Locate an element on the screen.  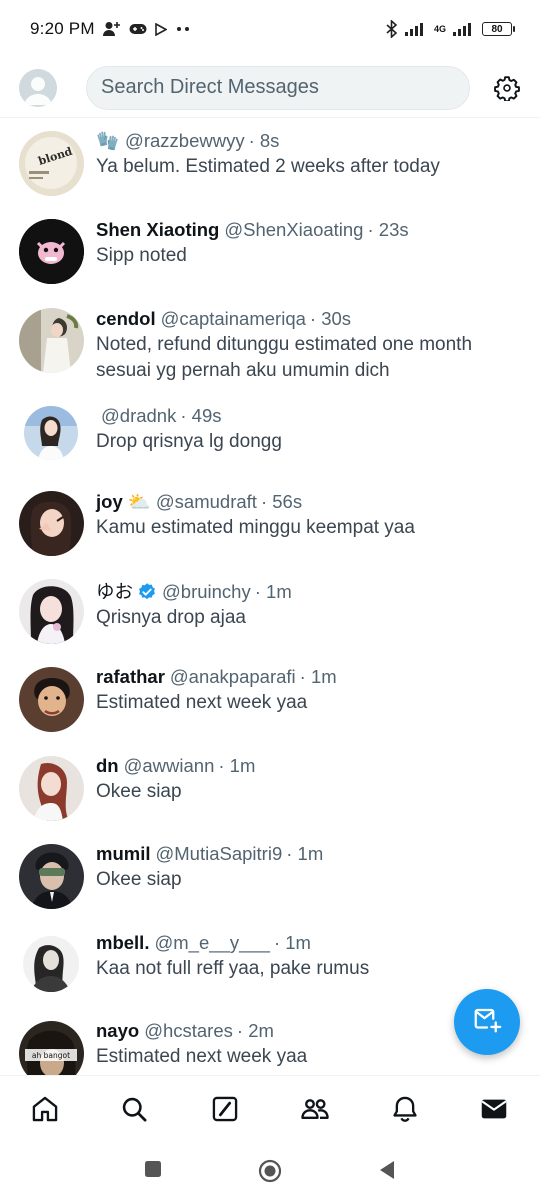
gear-icon is located at coordinates (507, 88).